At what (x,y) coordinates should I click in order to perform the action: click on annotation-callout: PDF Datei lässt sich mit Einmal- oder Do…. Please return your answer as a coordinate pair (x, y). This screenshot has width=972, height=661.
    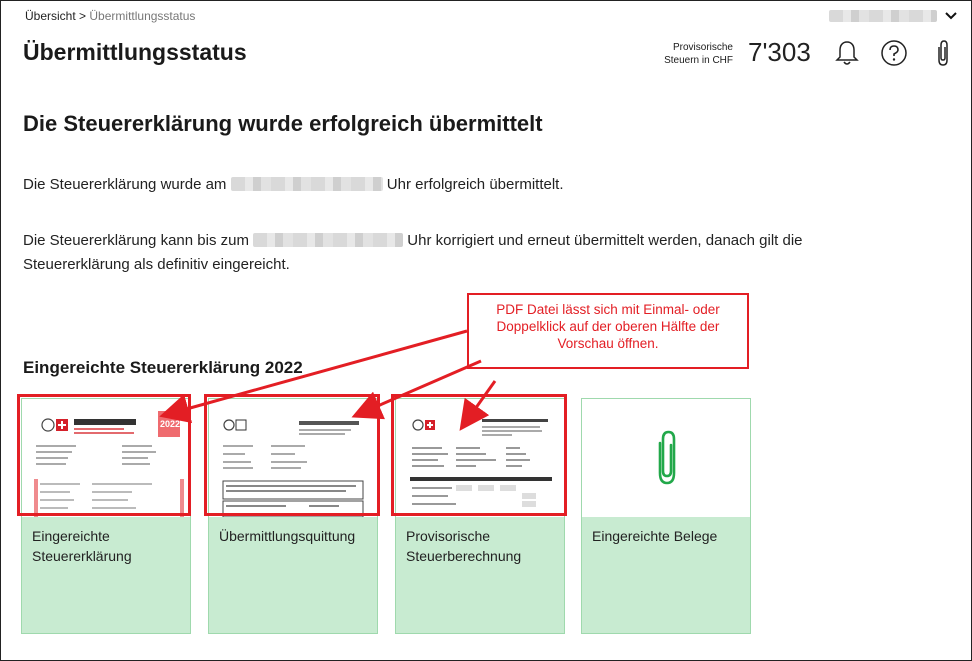
    Looking at the image, I should click on (608, 331).